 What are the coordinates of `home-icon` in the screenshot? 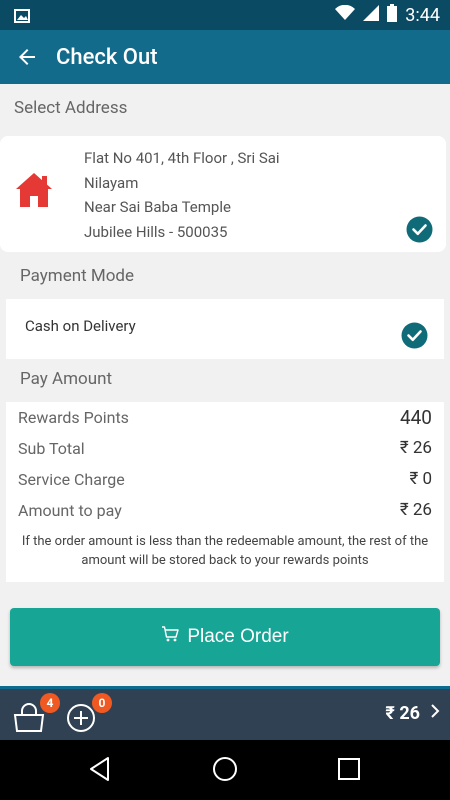 It's located at (34, 192).